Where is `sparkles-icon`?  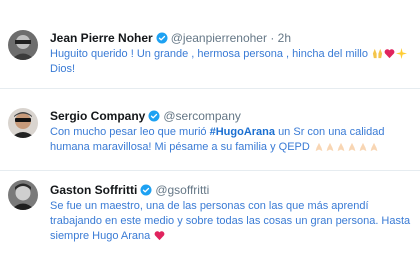
sparkles-icon is located at coordinates (402, 53).